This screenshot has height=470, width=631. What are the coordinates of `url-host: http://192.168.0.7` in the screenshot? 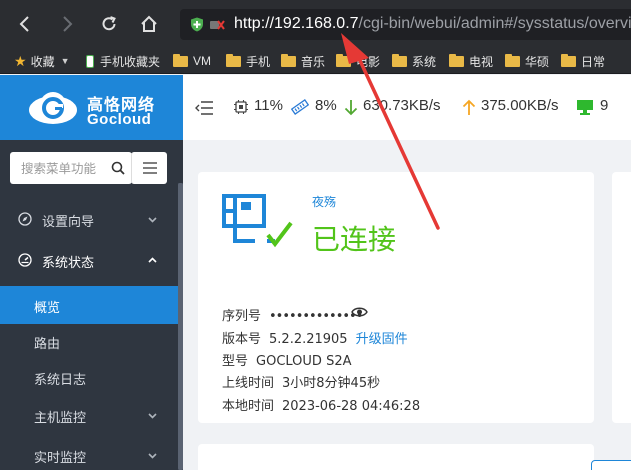 It's located at (296, 23).